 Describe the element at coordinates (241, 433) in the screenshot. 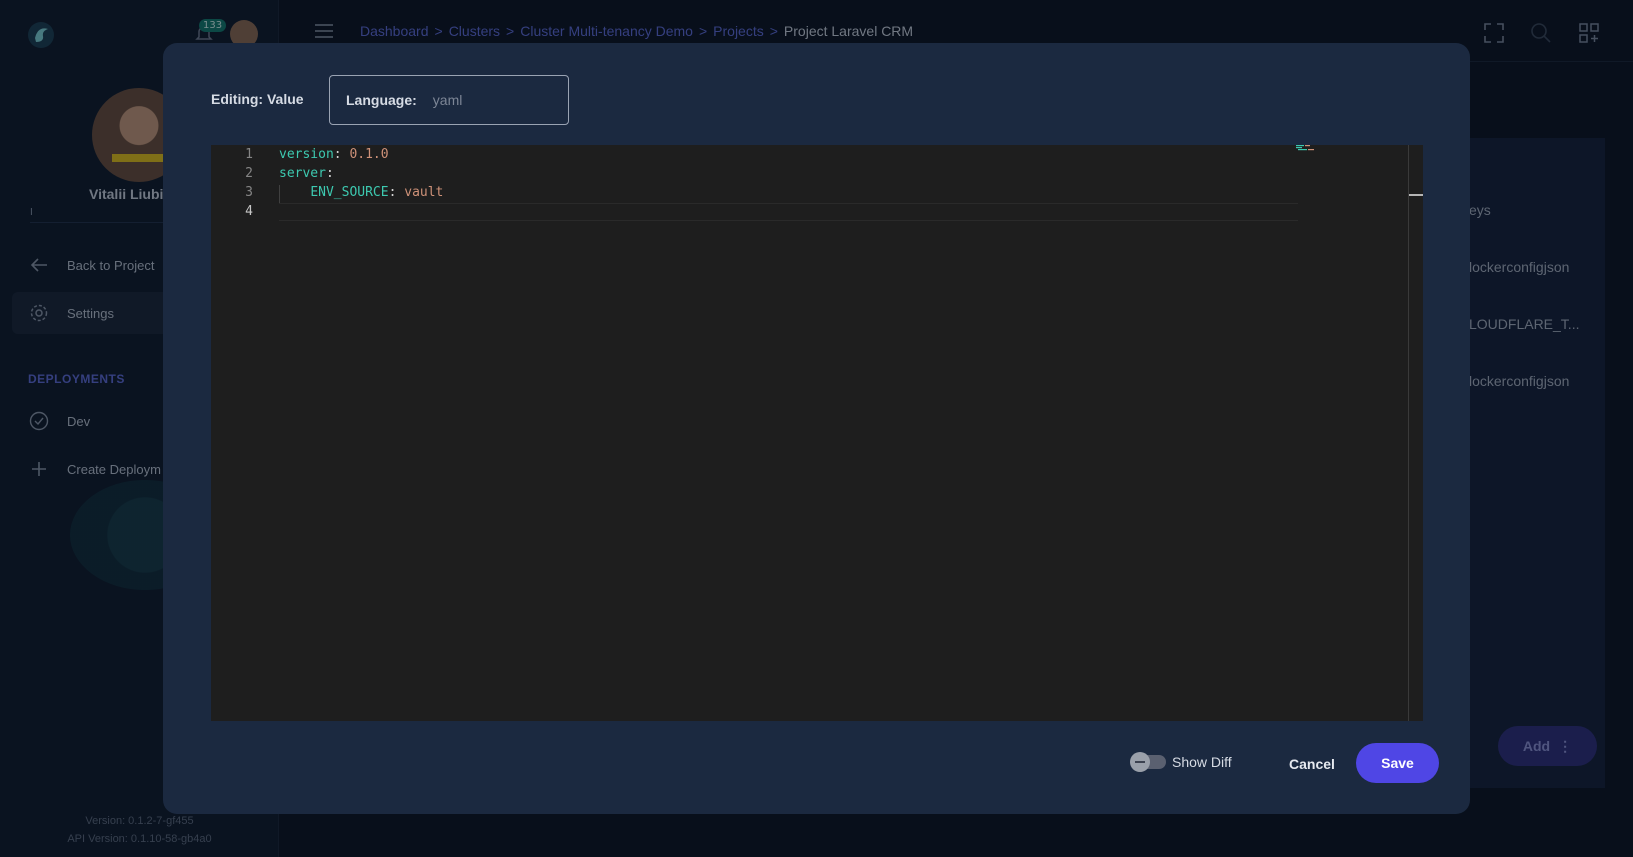

I see `line-number-gutter: 1 2 3 4` at that location.